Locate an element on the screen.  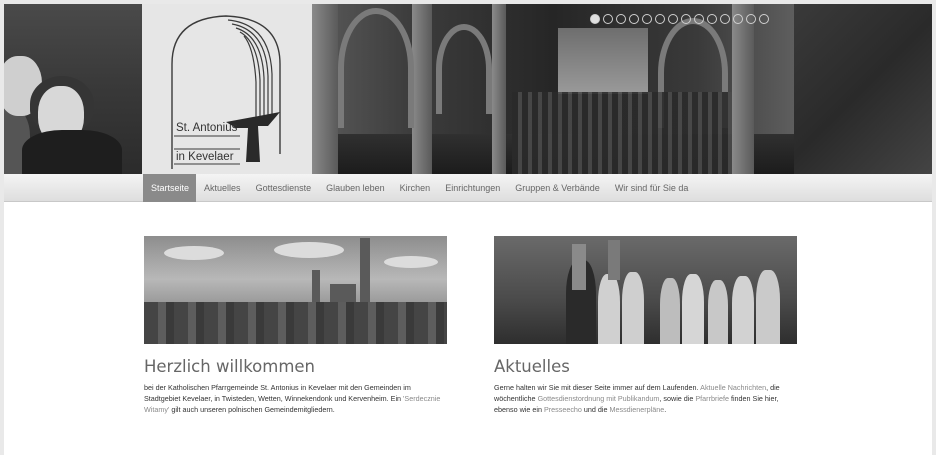
nav-item-gruppen-verbaende: Gruppen & Verbände is located at coordinates (557, 188).